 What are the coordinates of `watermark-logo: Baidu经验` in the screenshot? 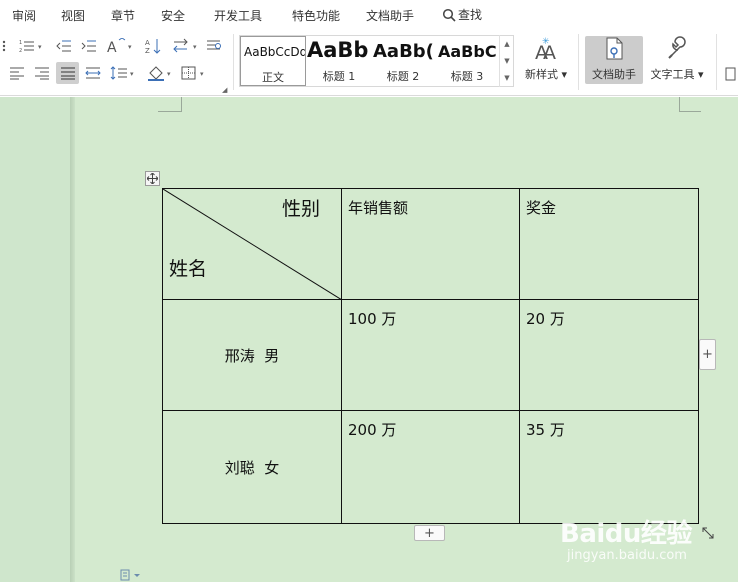 It's located at (626, 534).